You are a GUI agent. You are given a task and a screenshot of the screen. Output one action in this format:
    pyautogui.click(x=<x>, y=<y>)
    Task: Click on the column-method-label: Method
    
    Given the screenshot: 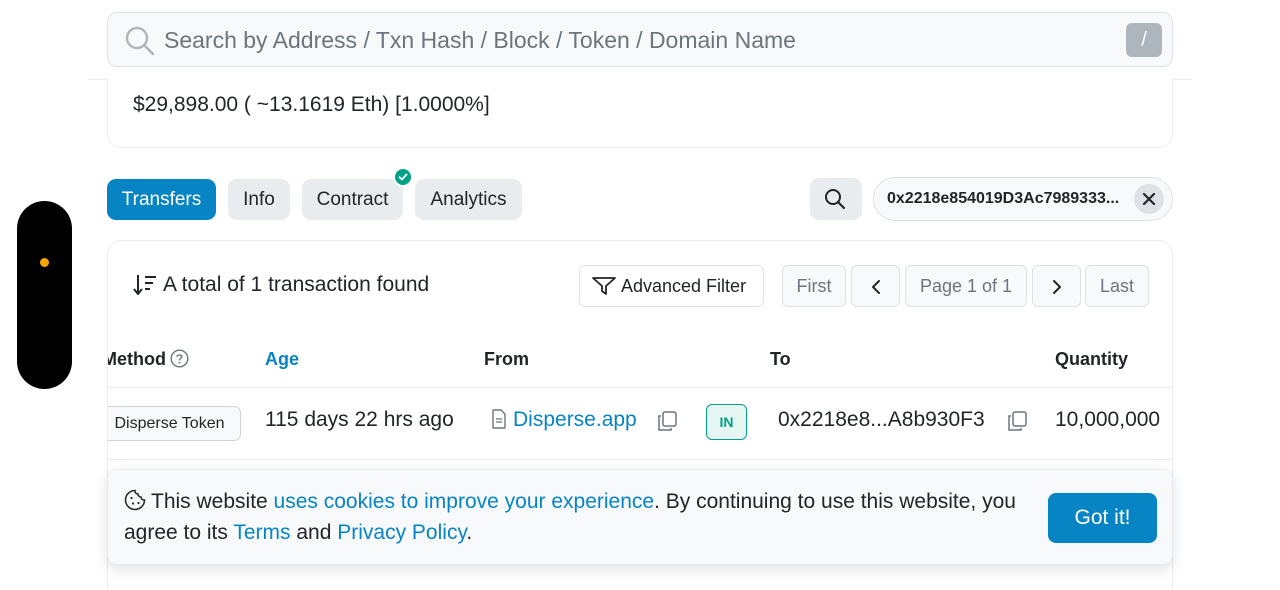 What is the action you would take?
    pyautogui.click(x=136, y=359)
    